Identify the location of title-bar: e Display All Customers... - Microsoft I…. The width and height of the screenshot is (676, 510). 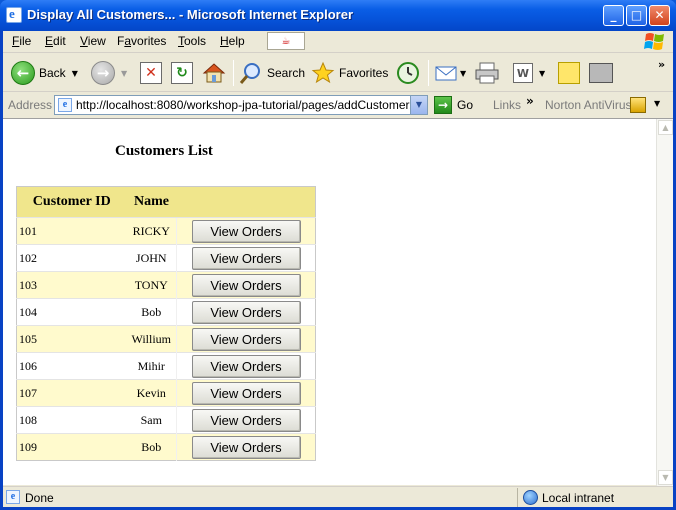
(338, 15).